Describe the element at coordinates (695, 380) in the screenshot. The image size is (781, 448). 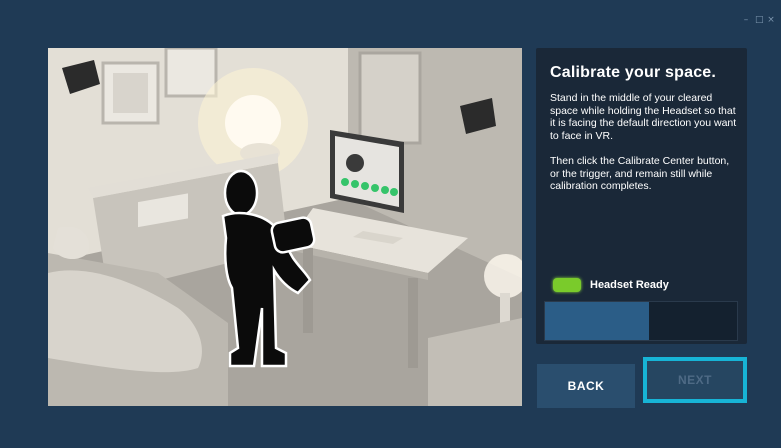
I see `next-button: NEXT` at that location.